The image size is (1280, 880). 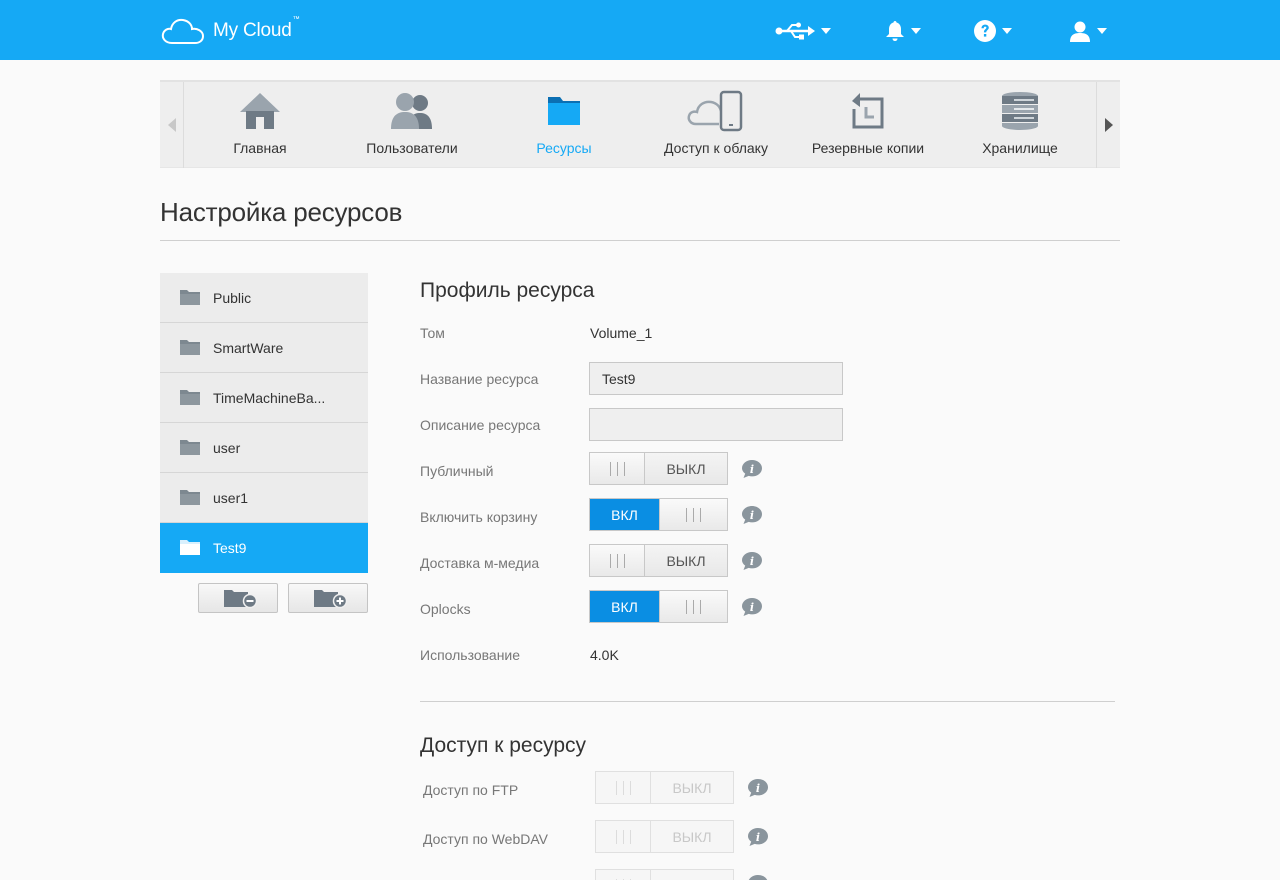 What do you see at coordinates (480, 563) in the screenshot?
I see `media-serving-label: Доставка м-медиа` at bounding box center [480, 563].